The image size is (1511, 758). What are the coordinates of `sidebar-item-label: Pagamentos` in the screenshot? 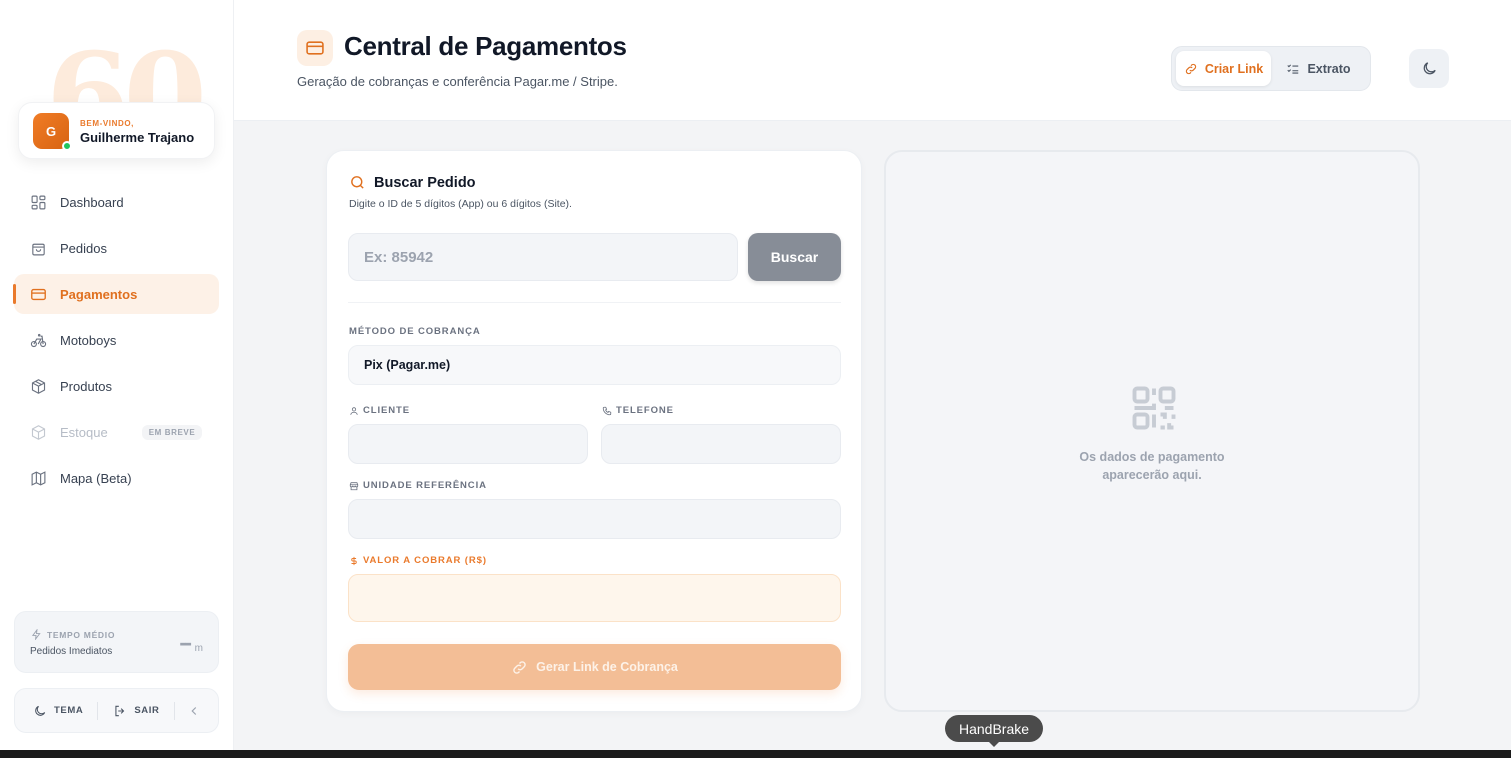 It's located at (99, 294).